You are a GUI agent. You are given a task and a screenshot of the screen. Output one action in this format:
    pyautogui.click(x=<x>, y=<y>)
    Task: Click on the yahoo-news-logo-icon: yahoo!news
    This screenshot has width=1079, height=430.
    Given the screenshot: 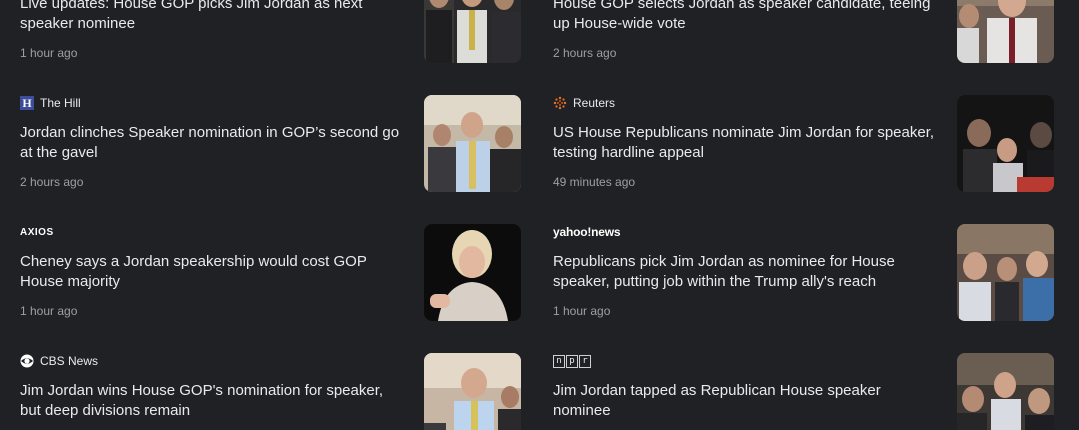 What is the action you would take?
    pyautogui.click(x=587, y=232)
    